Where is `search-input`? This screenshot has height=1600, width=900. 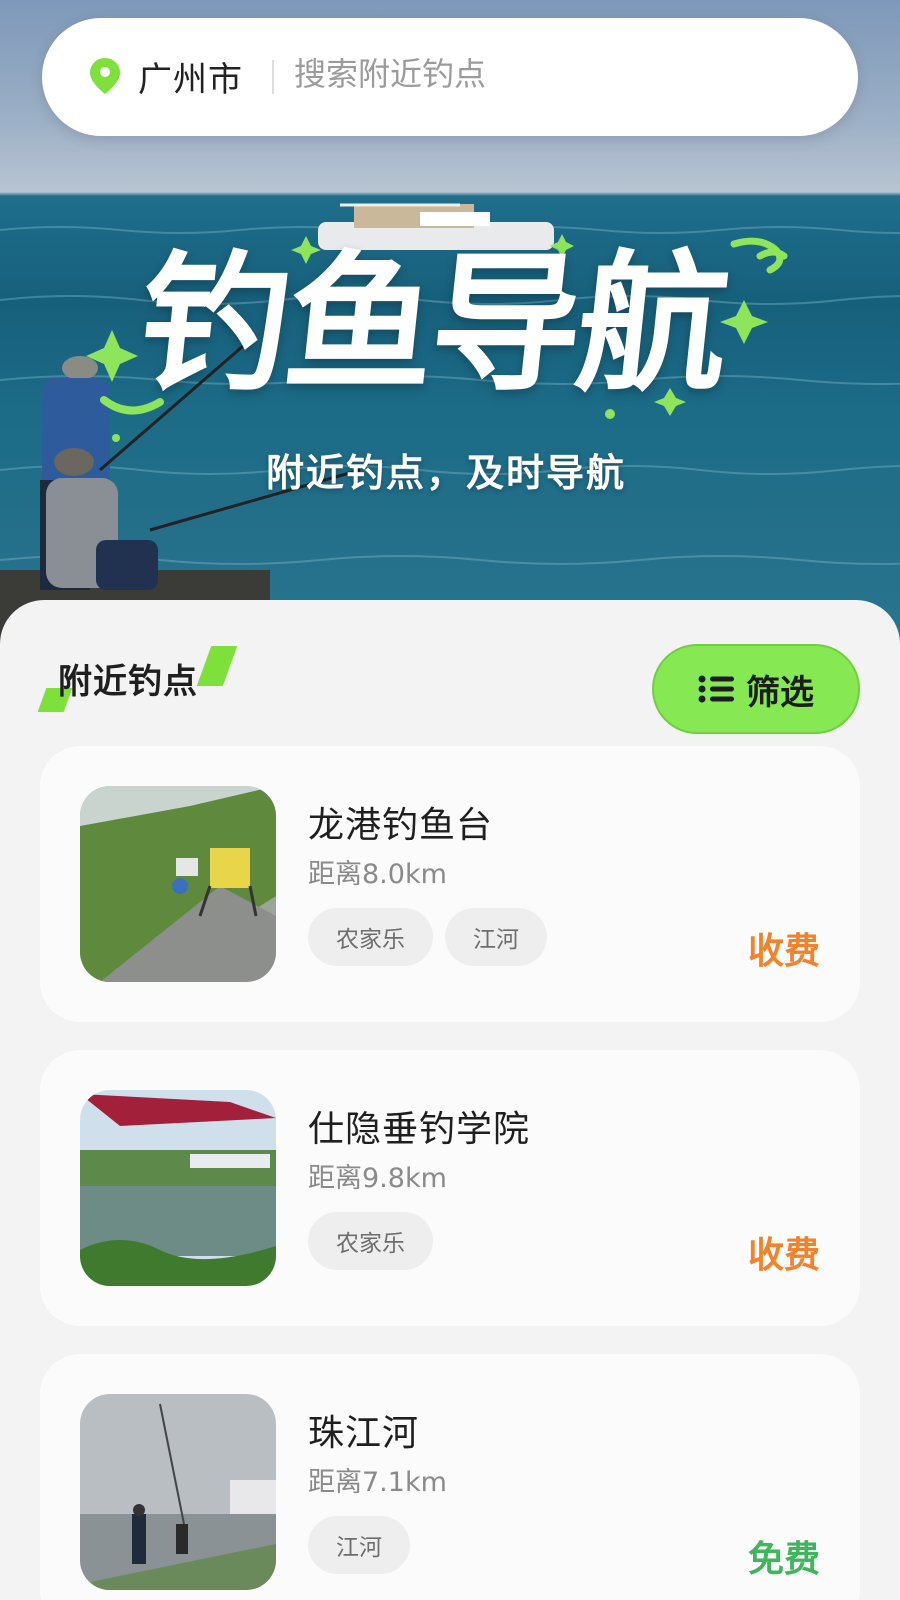 search-input is located at coordinates (554, 74).